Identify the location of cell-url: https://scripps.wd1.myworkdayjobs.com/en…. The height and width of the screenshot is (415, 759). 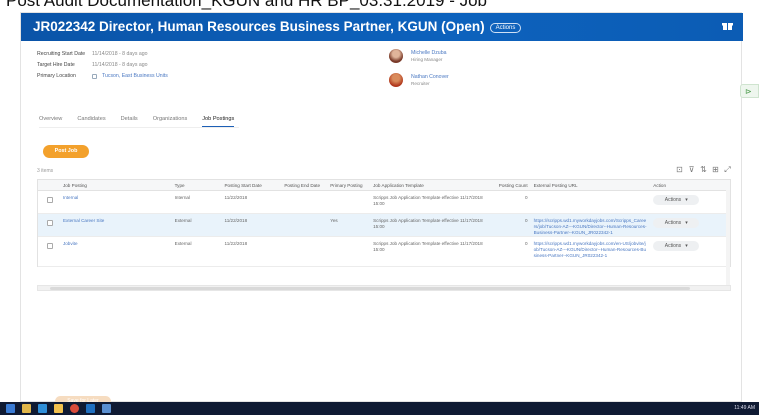
(591, 251).